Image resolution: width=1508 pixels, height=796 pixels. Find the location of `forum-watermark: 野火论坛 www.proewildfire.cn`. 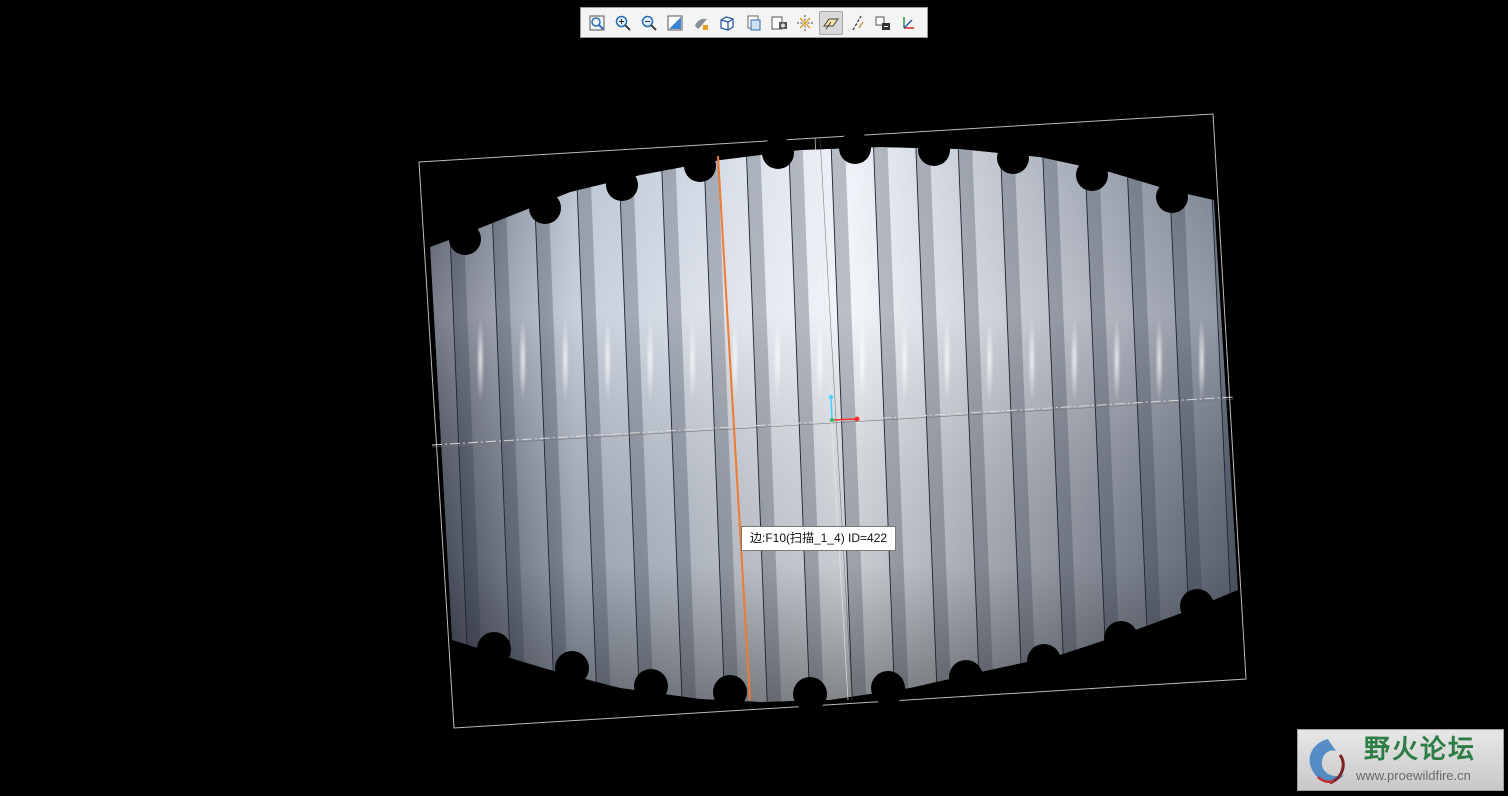

forum-watermark: 野火论坛 www.proewildfire.cn is located at coordinates (1400, 760).